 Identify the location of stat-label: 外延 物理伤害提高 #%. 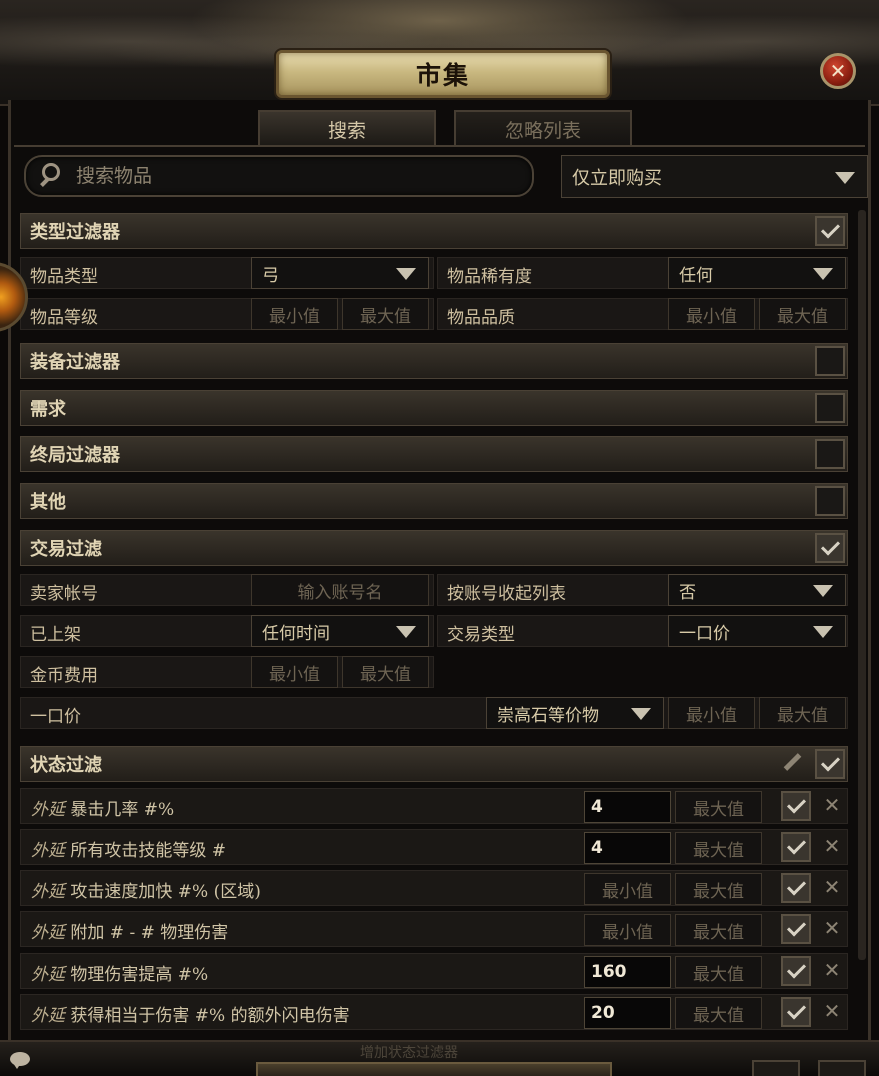
(120, 975).